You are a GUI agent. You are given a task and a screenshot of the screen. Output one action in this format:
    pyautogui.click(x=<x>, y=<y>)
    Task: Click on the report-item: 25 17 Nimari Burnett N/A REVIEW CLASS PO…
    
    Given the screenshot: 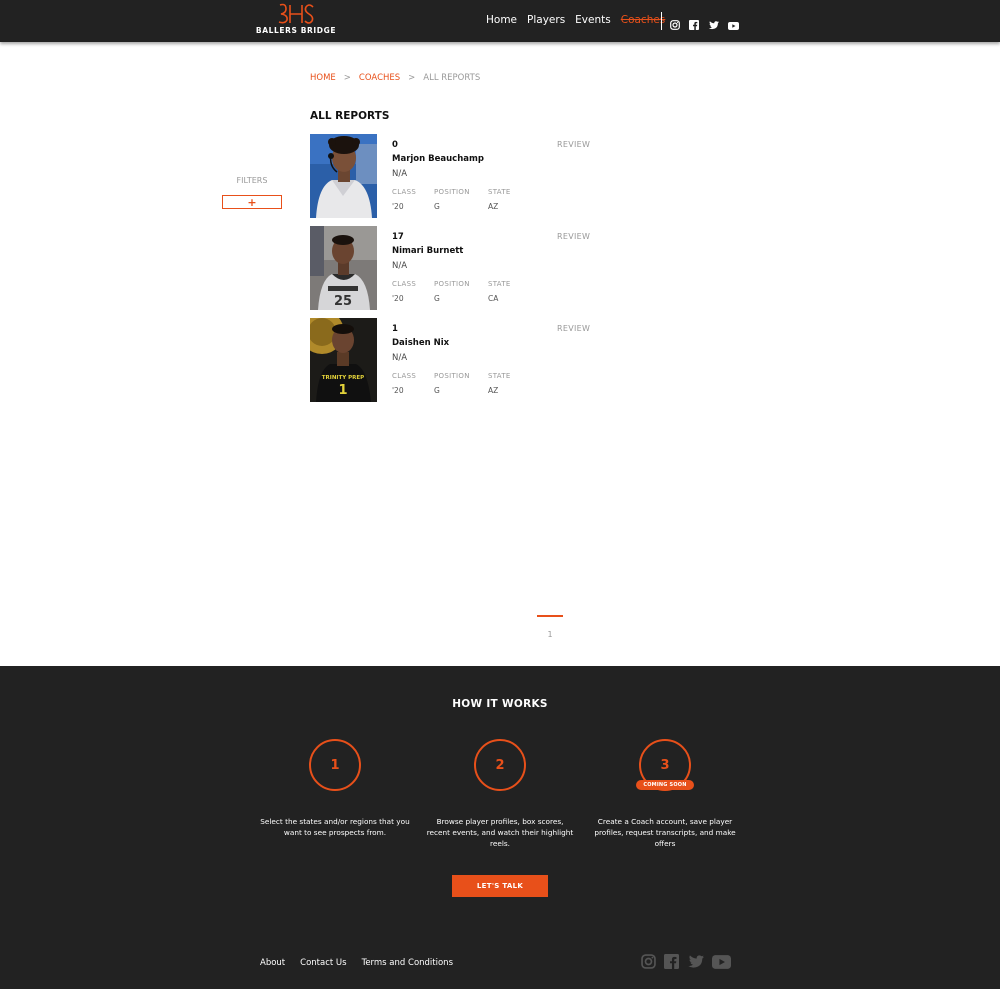 What is the action you would take?
    pyautogui.click(x=452, y=268)
    